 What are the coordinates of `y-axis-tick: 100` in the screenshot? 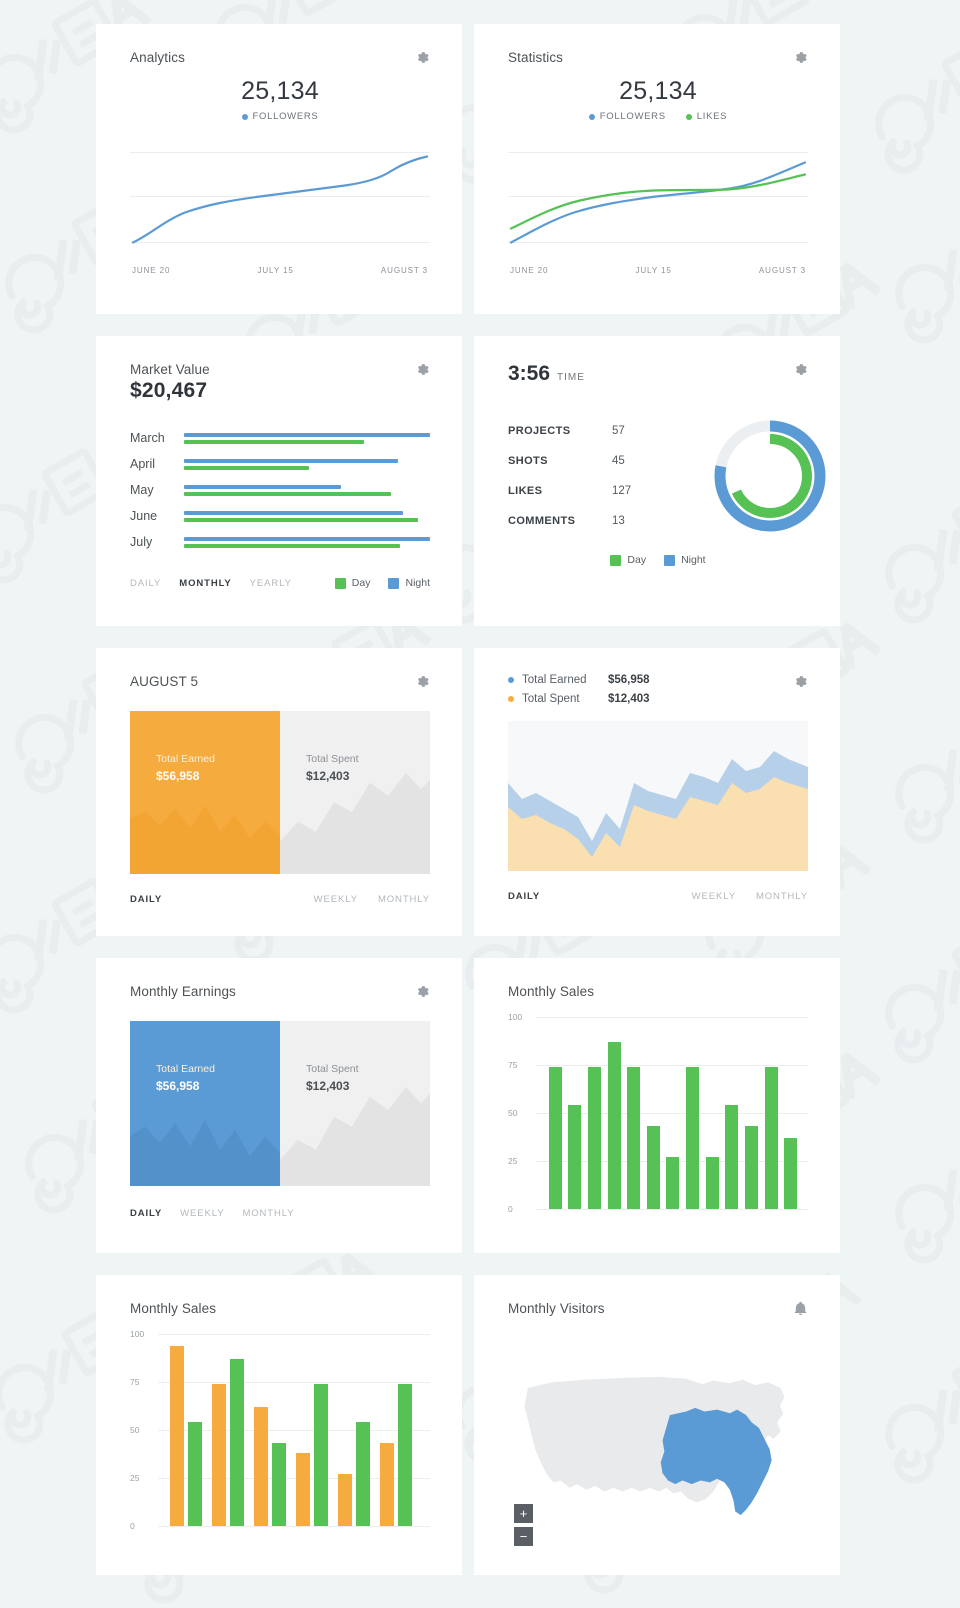 It's located at (137, 1334).